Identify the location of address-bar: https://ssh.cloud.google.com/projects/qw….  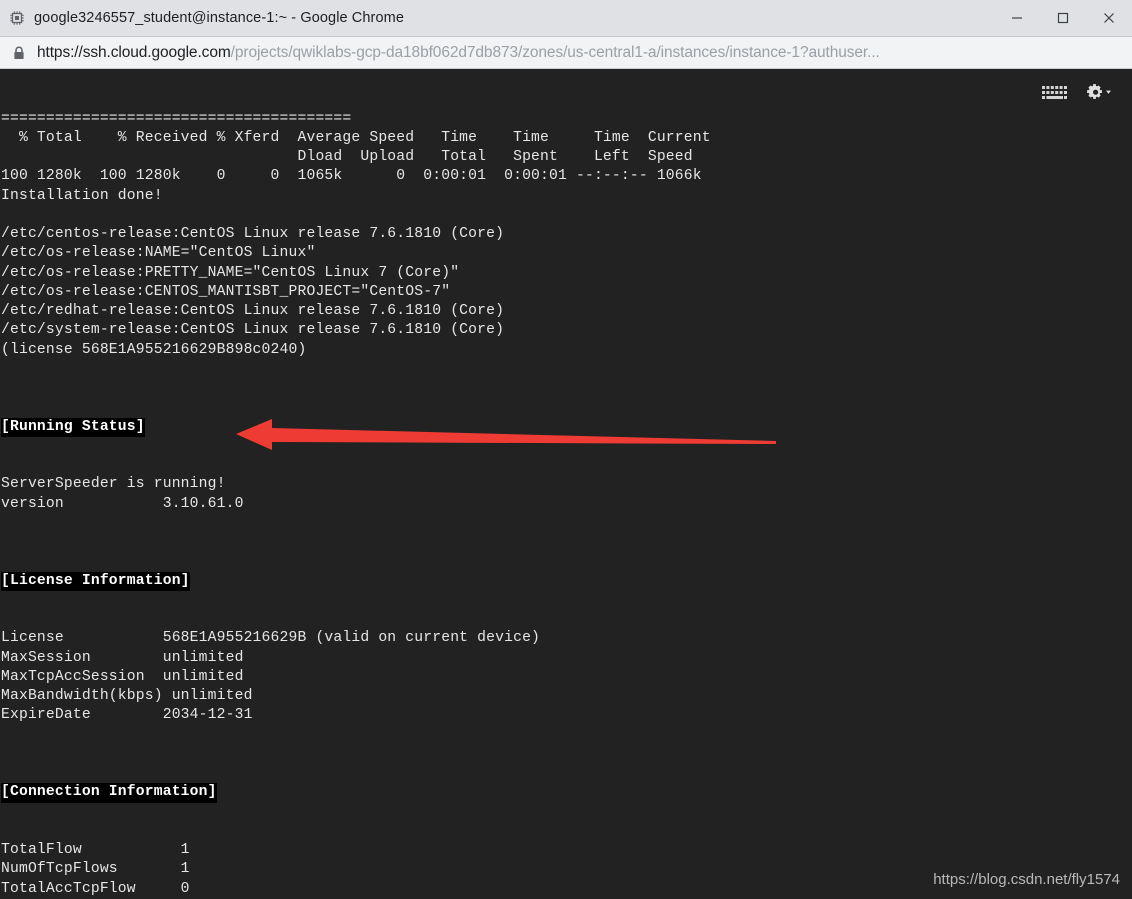
(566, 53).